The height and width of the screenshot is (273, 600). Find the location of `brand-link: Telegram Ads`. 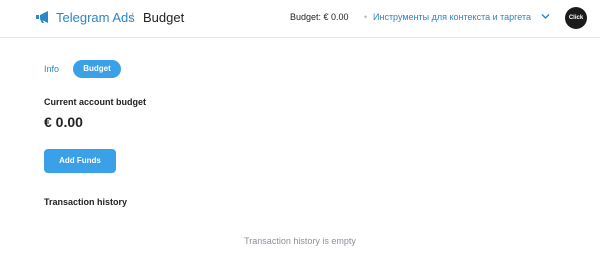

brand-link: Telegram Ads is located at coordinates (95, 17).